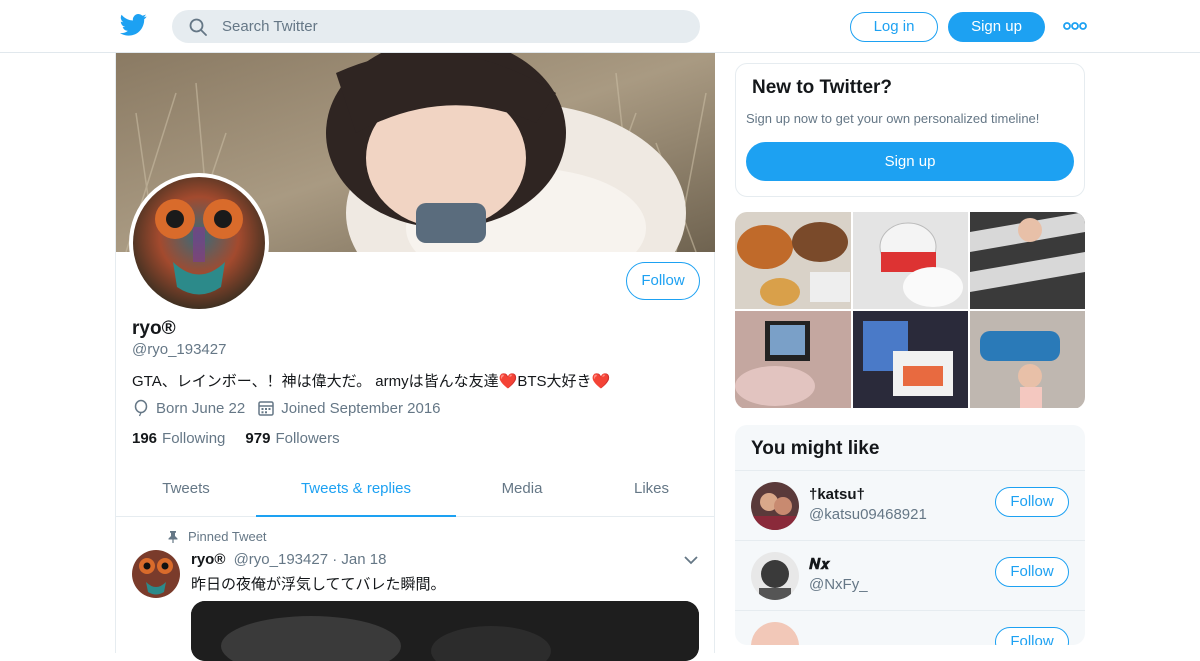 This screenshot has height=661, width=1200. What do you see at coordinates (201, 408) in the screenshot?
I see `birthday-text: Born June 22` at bounding box center [201, 408].